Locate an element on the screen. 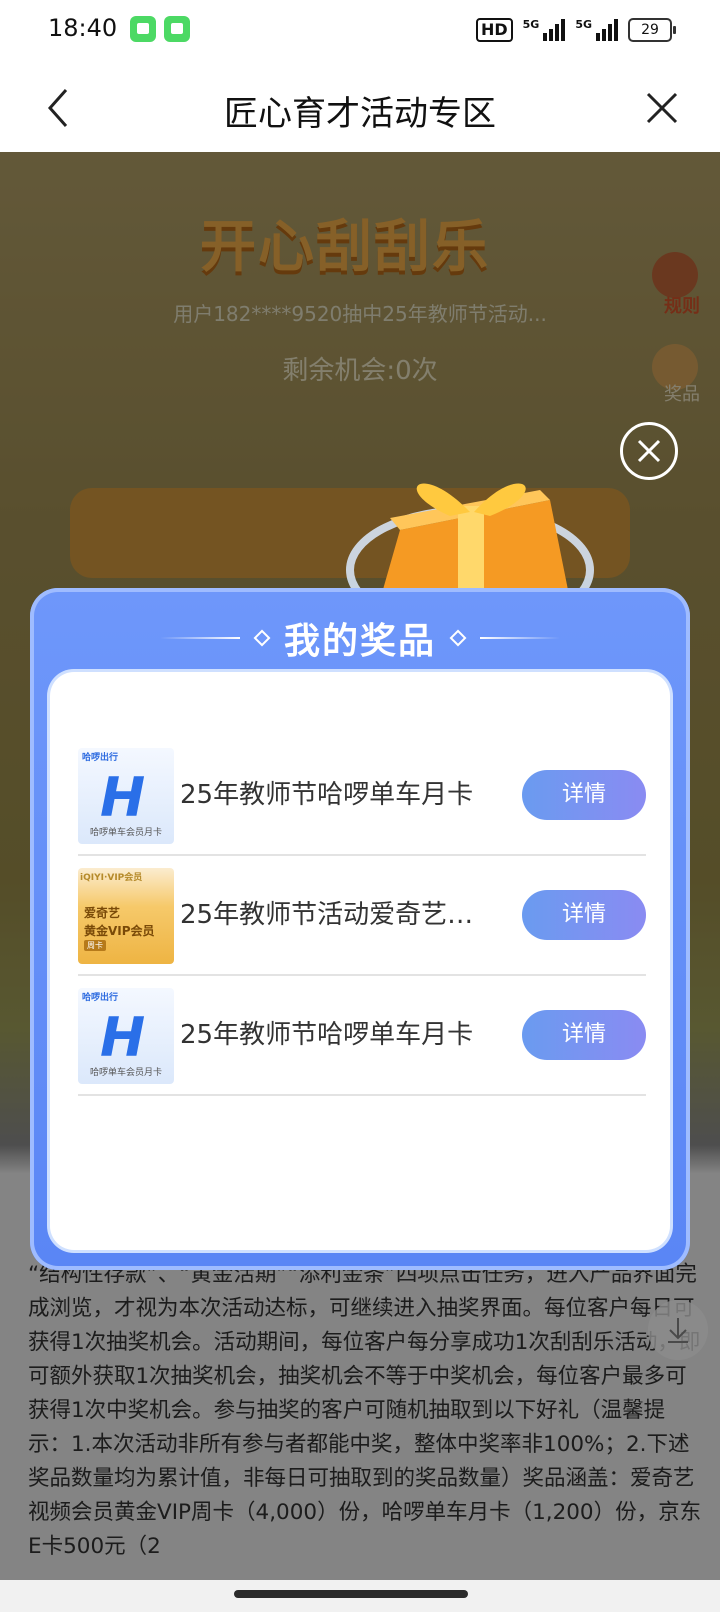  close-icon is located at coordinates (662, 108).